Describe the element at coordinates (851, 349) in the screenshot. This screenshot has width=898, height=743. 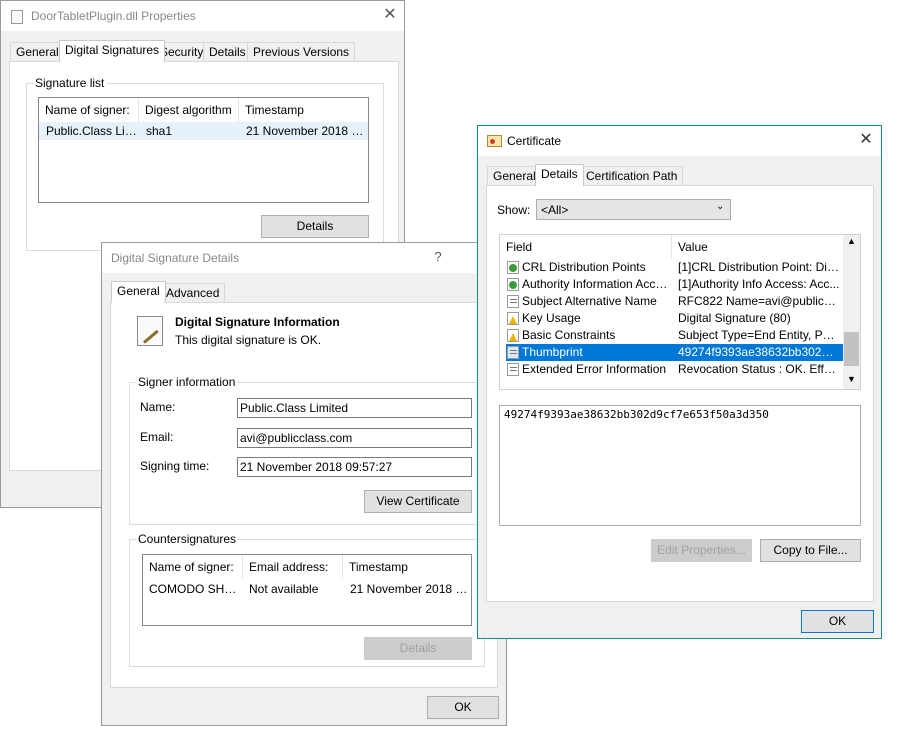
I see `scroll-thumb` at that location.